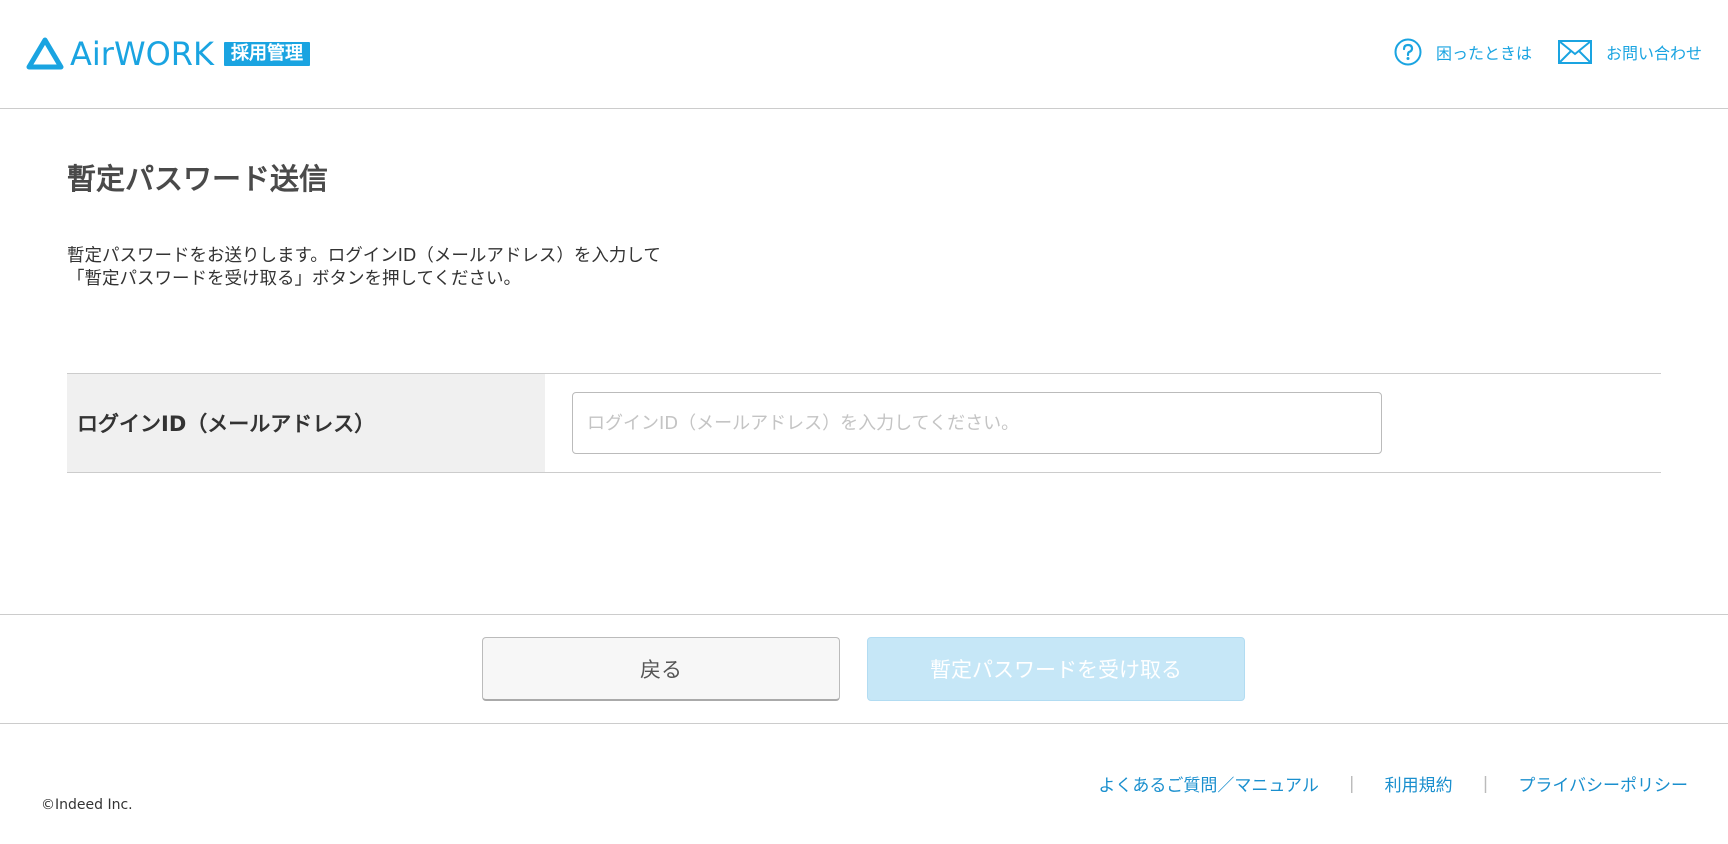 The image size is (1728, 844). Describe the element at coordinates (294, 279) in the screenshot. I see `description-line-2: 「暫定パスワードを受け取る」ボタンを押してください。` at that location.